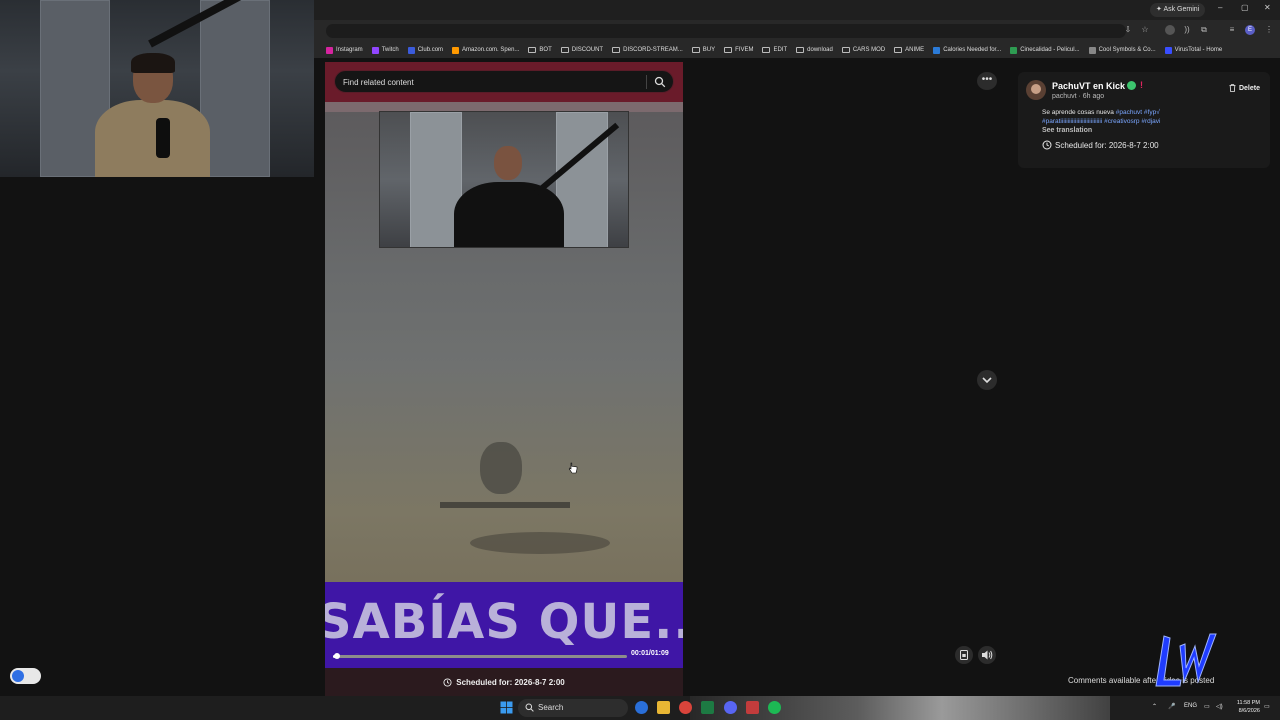 This screenshot has height=720, width=1280. I want to click on profile-avatar: E, so click(1250, 30).